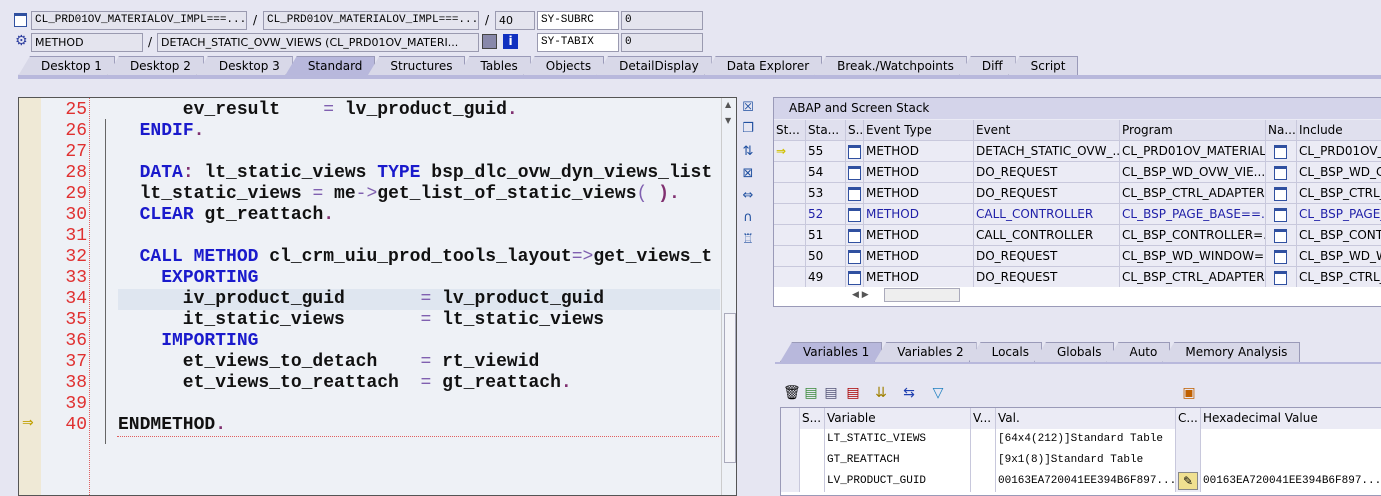 This screenshot has height=496, width=1381. Describe the element at coordinates (855, 130) in the screenshot. I see `column-header: S..` at that location.